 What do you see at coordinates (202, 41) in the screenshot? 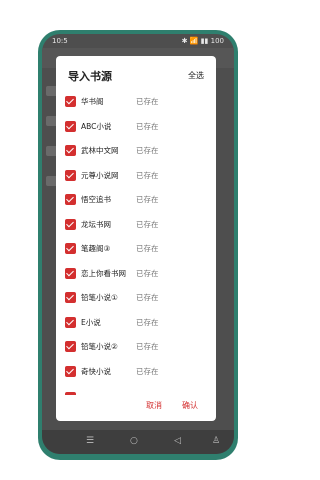
I see `status-icons: ✱ 📶 ▮▮ 100` at bounding box center [202, 41].